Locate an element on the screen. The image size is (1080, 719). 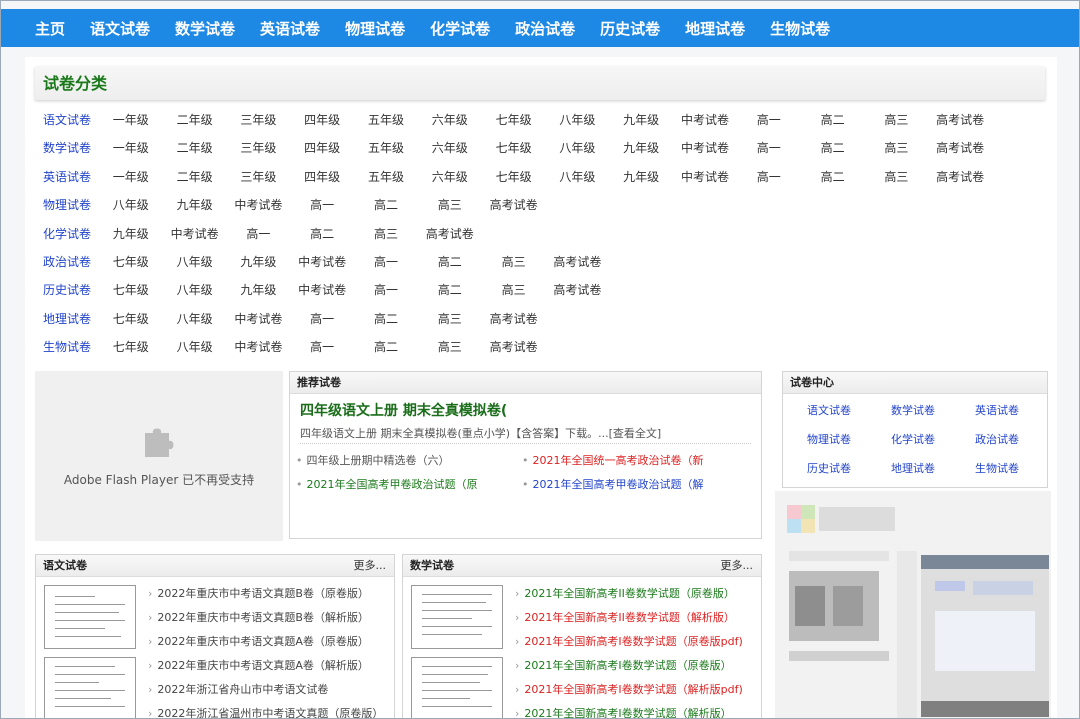
subject-link: 数学试卷 is located at coordinates (67, 148).